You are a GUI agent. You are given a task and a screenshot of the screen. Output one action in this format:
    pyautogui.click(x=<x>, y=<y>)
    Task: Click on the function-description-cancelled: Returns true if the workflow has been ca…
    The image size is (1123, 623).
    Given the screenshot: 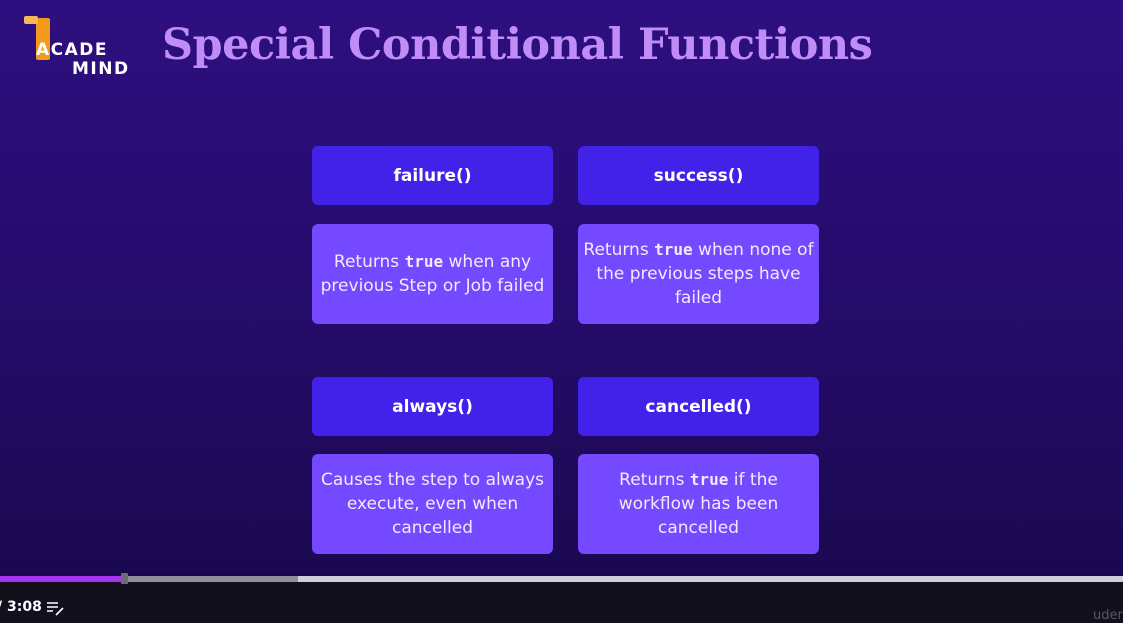 What is the action you would take?
    pyautogui.click(x=698, y=504)
    